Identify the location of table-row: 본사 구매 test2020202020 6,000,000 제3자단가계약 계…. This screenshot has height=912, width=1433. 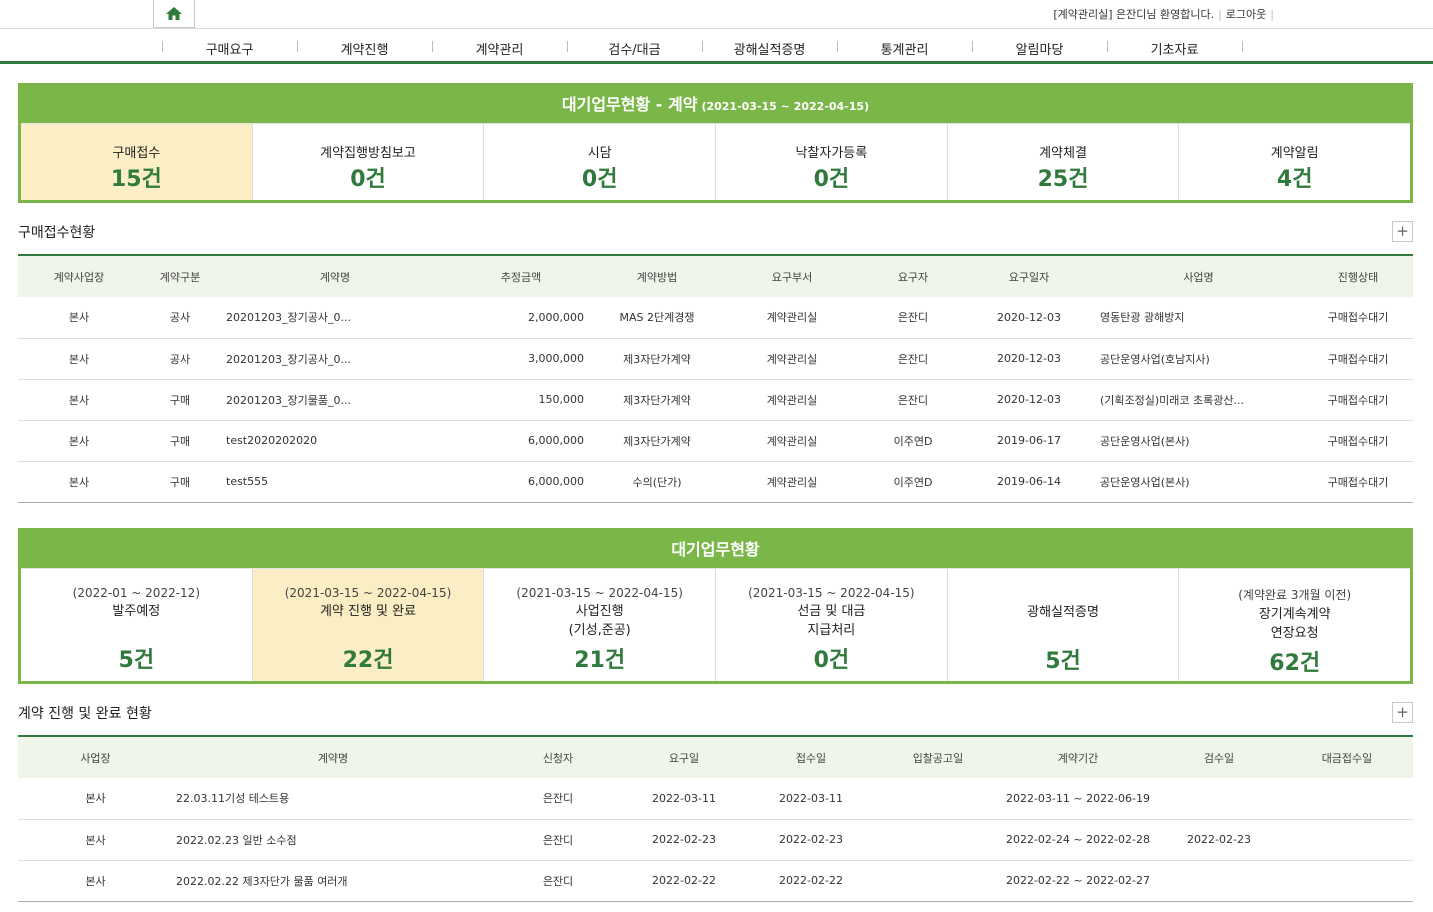
(715, 441).